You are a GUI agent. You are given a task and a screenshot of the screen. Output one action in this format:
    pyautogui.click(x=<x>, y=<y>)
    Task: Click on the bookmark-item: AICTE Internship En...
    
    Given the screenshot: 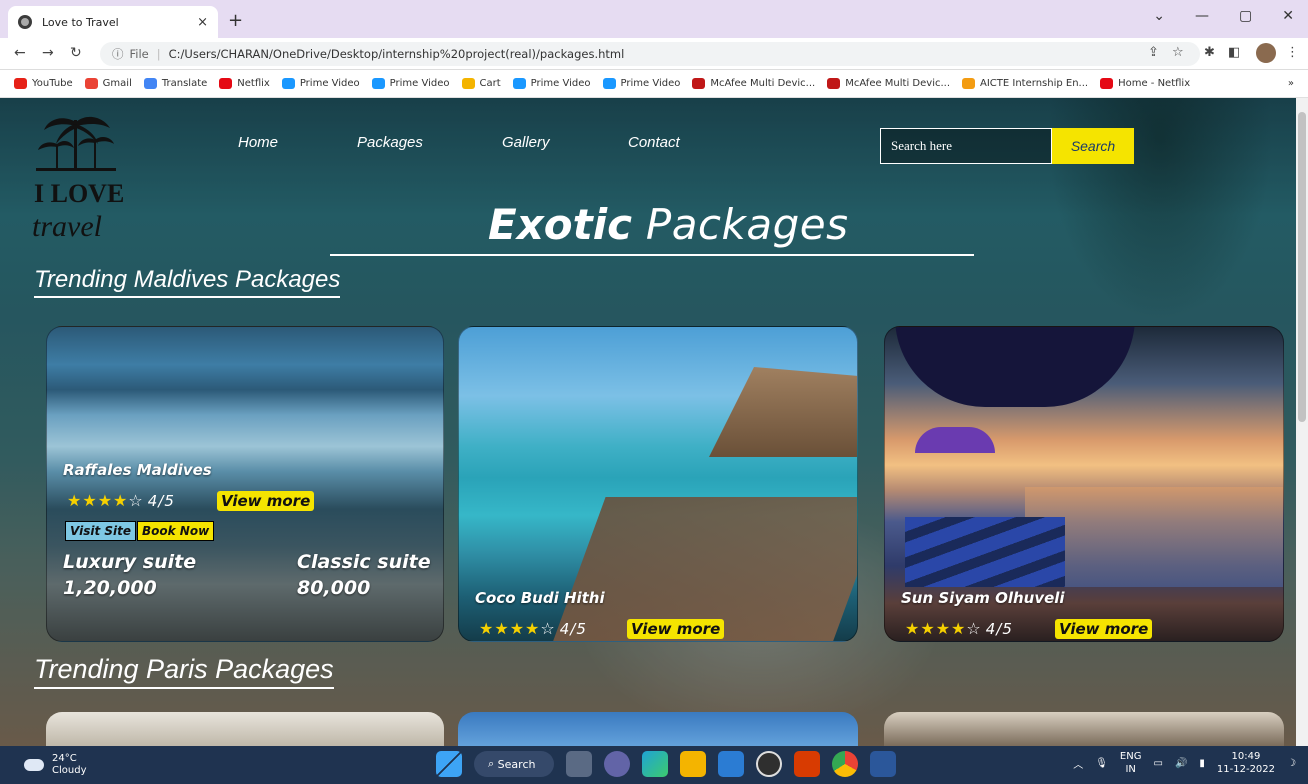 What is the action you would take?
    pyautogui.click(x=1025, y=83)
    